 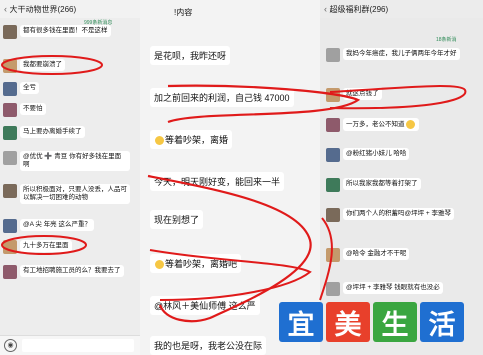 I want to click on message-bubble: 有工地招聘施工员的么？我要去了, so click(x=72, y=271).